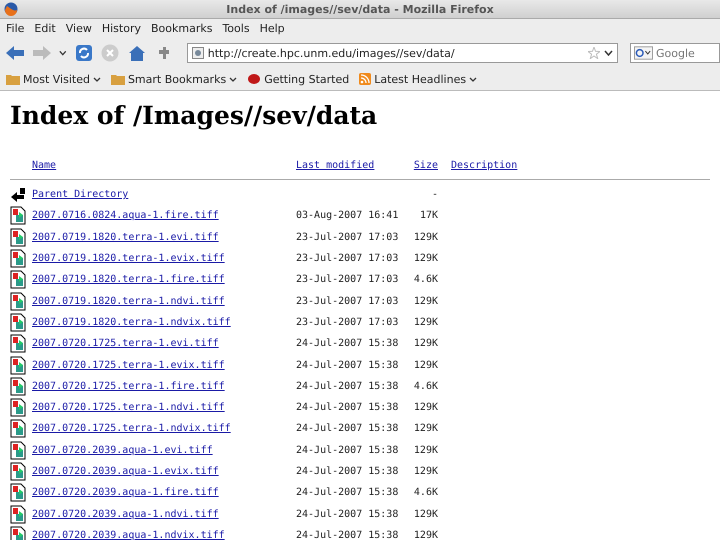 The width and height of the screenshot is (720, 540). Describe the element at coordinates (131, 322) in the screenshot. I see `file-link: 2007.0719.1820.terra-1.ndvix.tiff` at that location.